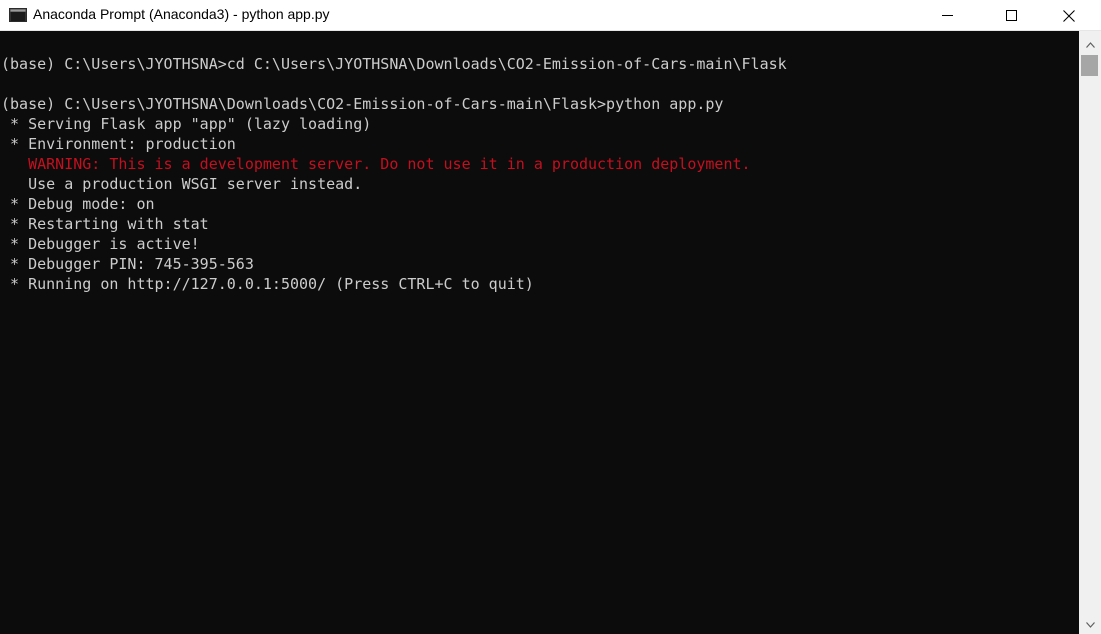 This screenshot has width=1101, height=634. I want to click on terminal-line: * Environment: production, so click(118, 144).